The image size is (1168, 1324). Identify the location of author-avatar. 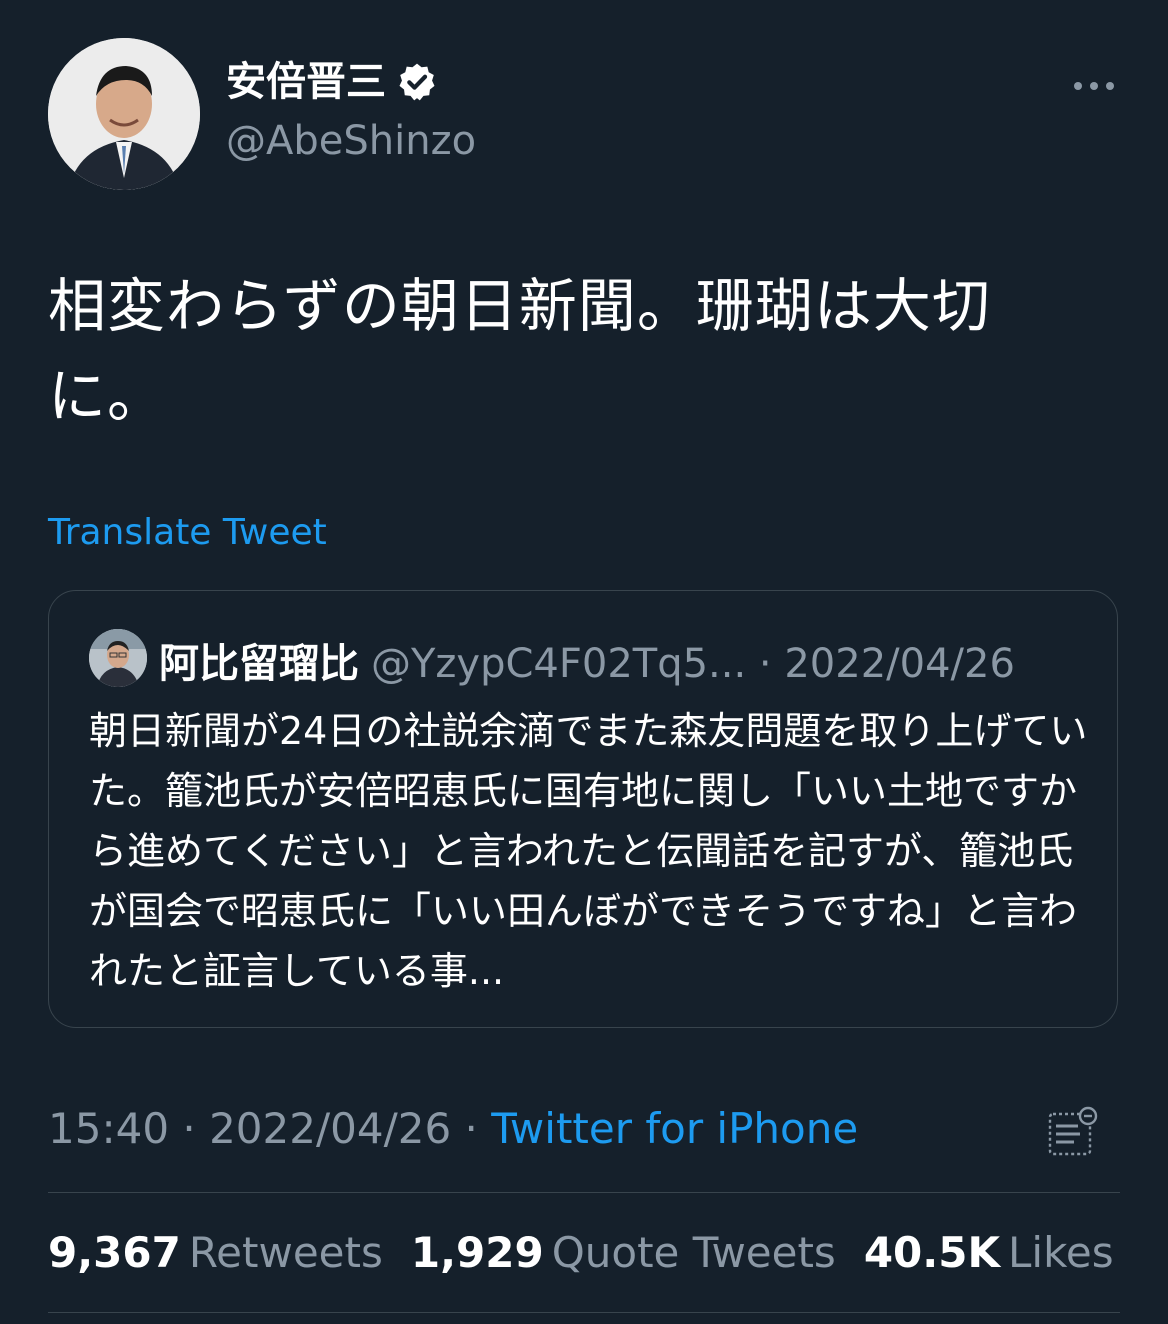
(124, 114).